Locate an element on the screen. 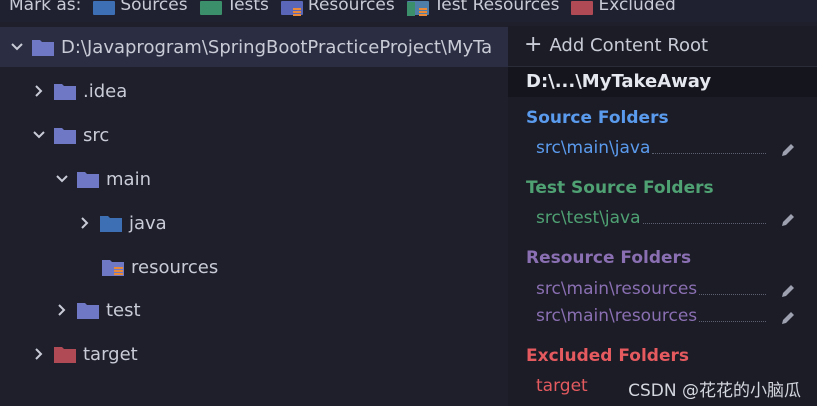 The width and height of the screenshot is (817, 406). plus-icon: + is located at coordinates (533, 44).